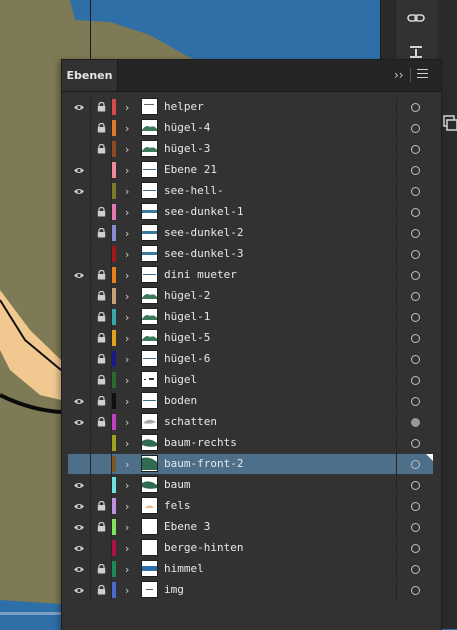 The height and width of the screenshot is (630, 457). What do you see at coordinates (274, 317) in the screenshot?
I see `layer-name: hügel-1` at bounding box center [274, 317].